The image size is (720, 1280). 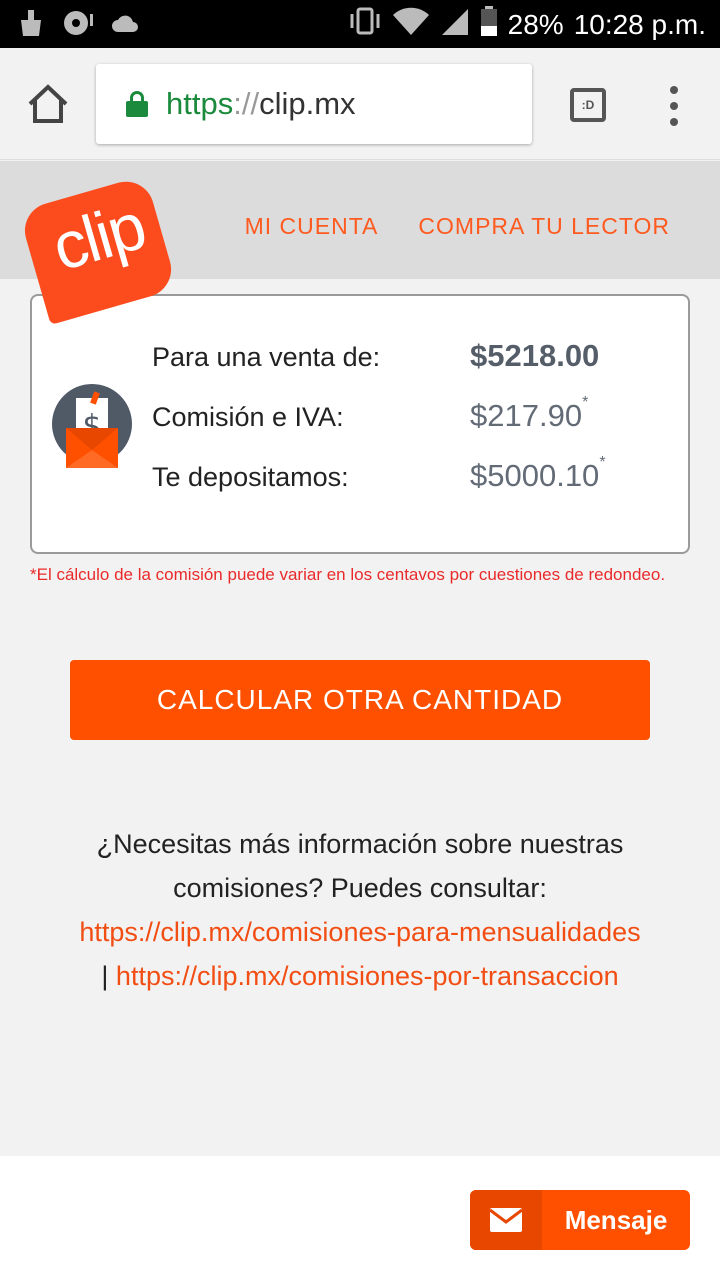 I want to click on sale-row: Para una venta de: $5218.00, so click(x=412, y=370).